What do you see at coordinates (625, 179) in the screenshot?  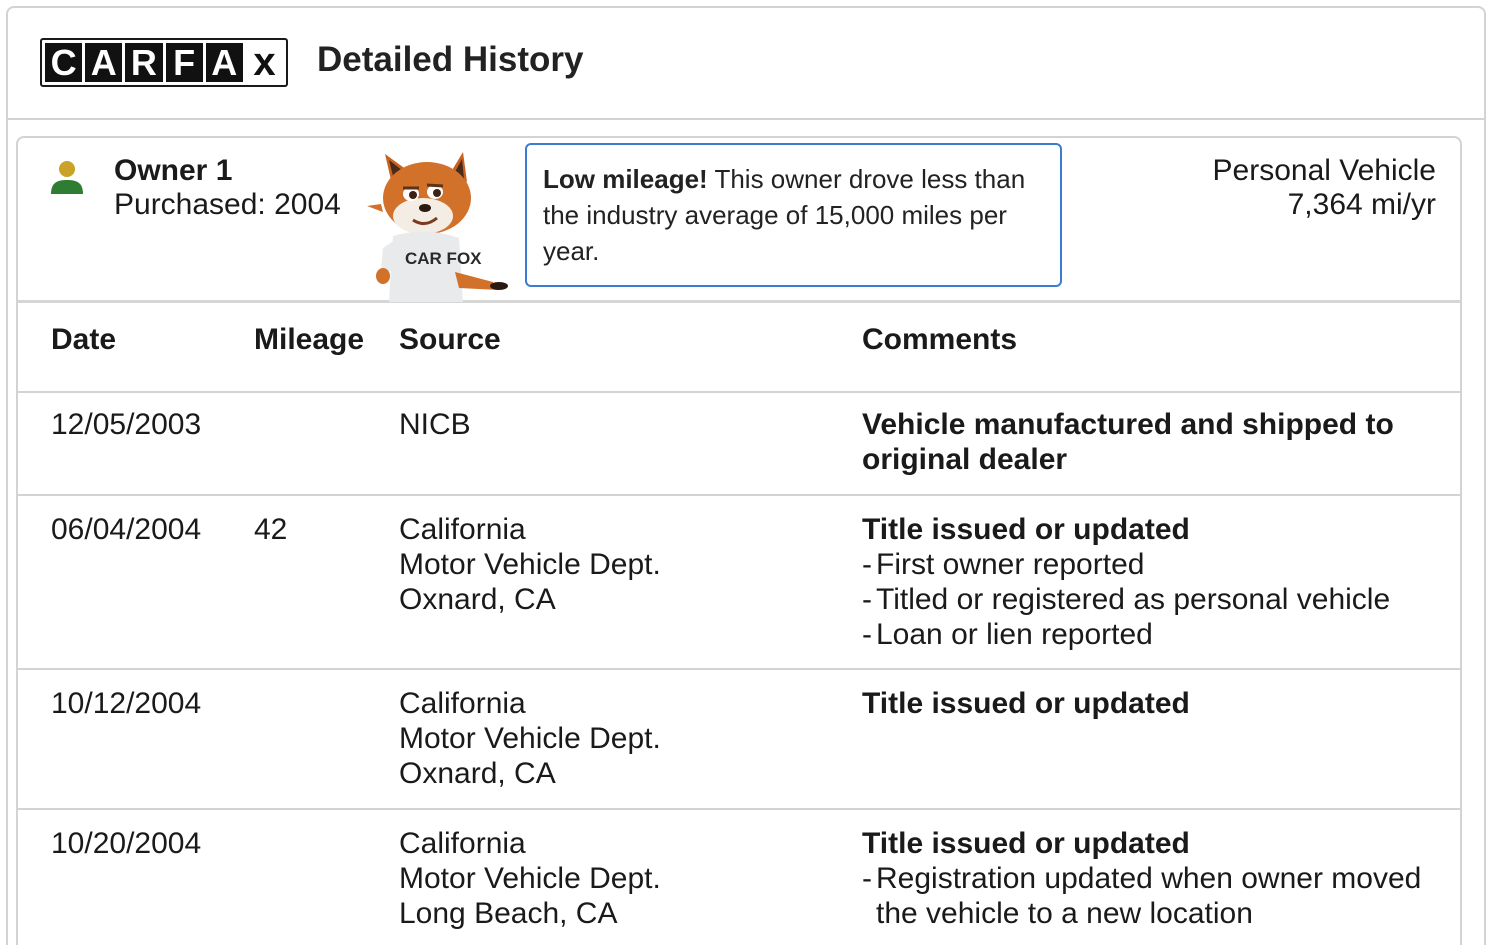 I see `callout-highlight: Low mileage!` at bounding box center [625, 179].